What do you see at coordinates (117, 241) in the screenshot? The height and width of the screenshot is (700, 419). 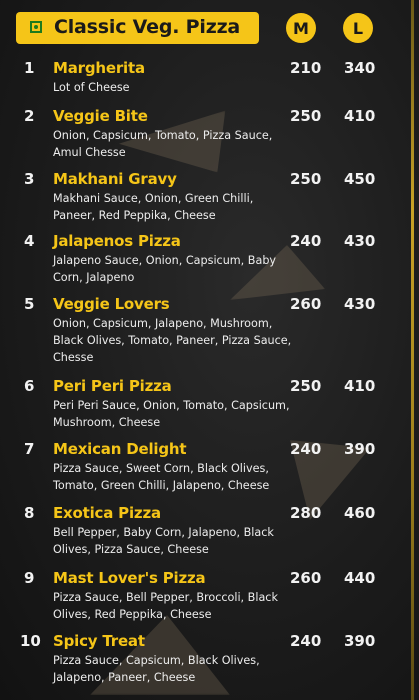 I see `item-name: Jalapenos Pizza` at bounding box center [117, 241].